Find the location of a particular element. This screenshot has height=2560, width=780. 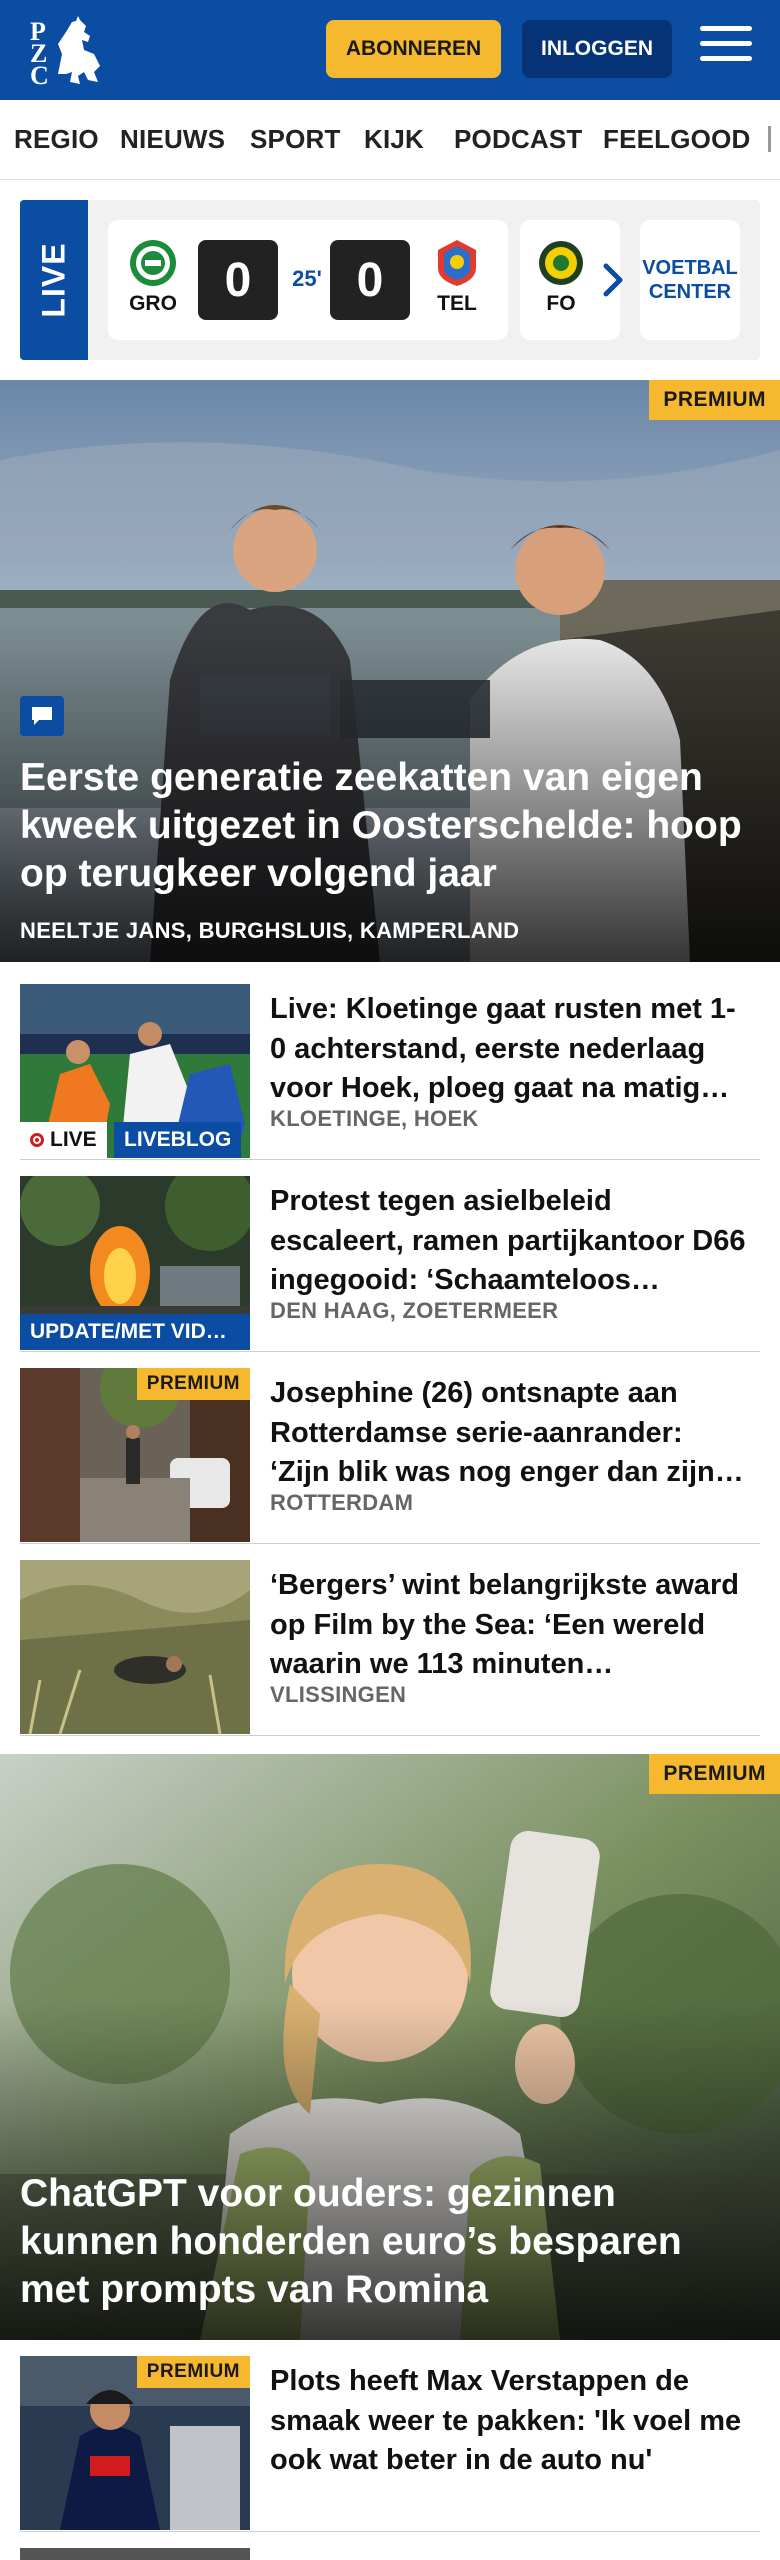

site-header: P Z C ABONNEREN INLOGGEN is located at coordinates (390, 50).